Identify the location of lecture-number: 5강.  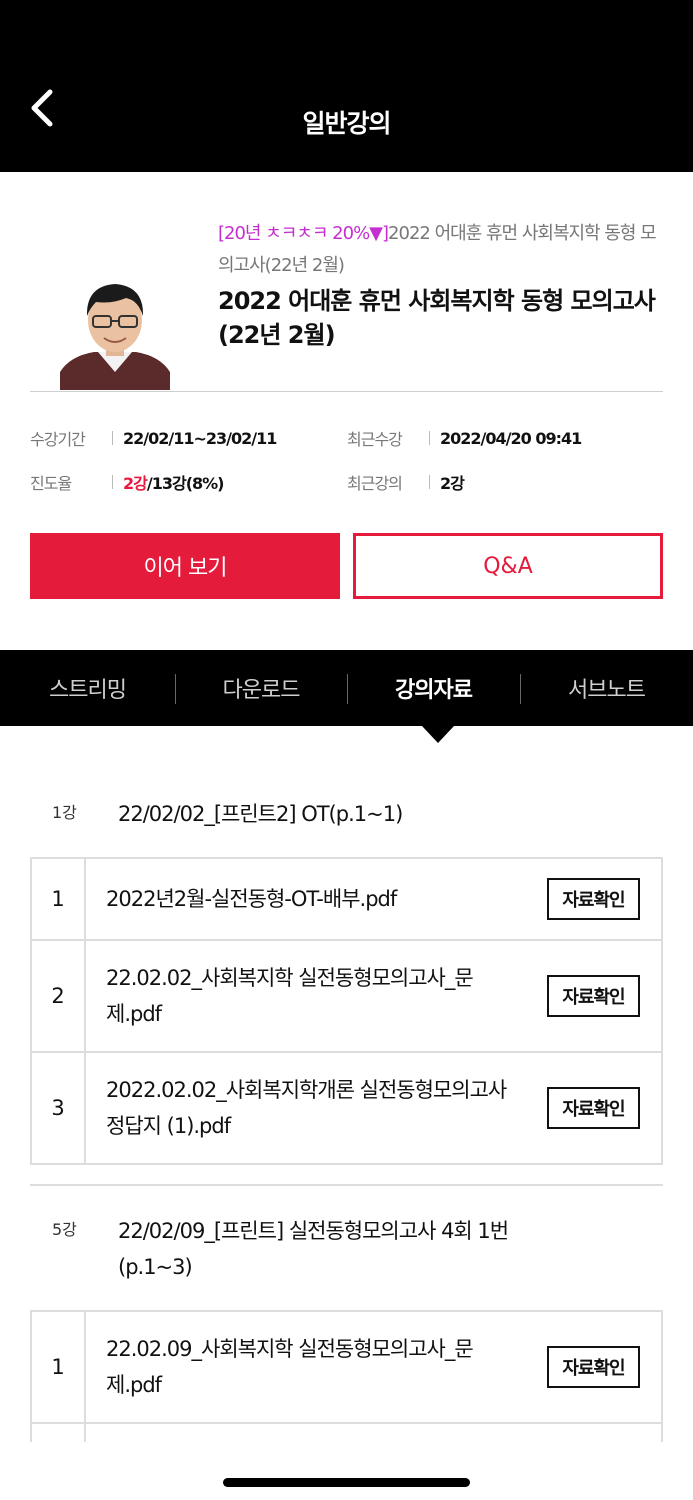
(64, 1229).